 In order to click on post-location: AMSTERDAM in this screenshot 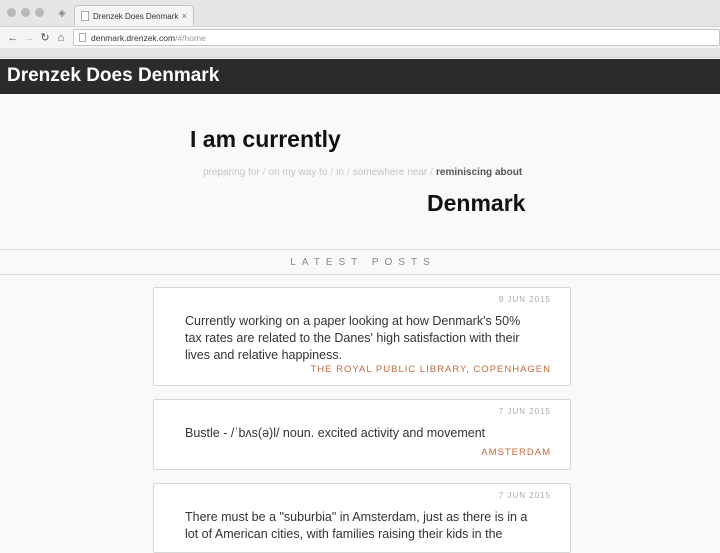, I will do `click(516, 452)`.